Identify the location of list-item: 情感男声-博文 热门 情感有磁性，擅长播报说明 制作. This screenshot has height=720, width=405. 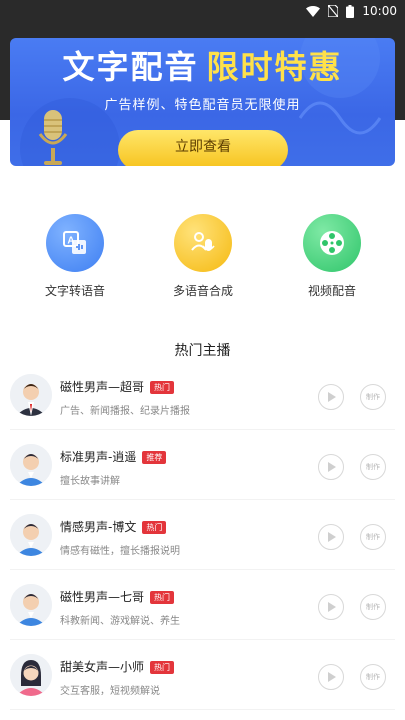
(202, 535).